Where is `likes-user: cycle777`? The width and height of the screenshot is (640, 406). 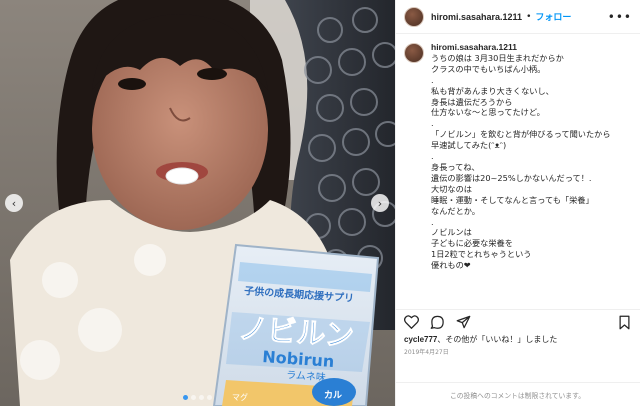
likes-user: cycle777 is located at coordinates (420, 339).